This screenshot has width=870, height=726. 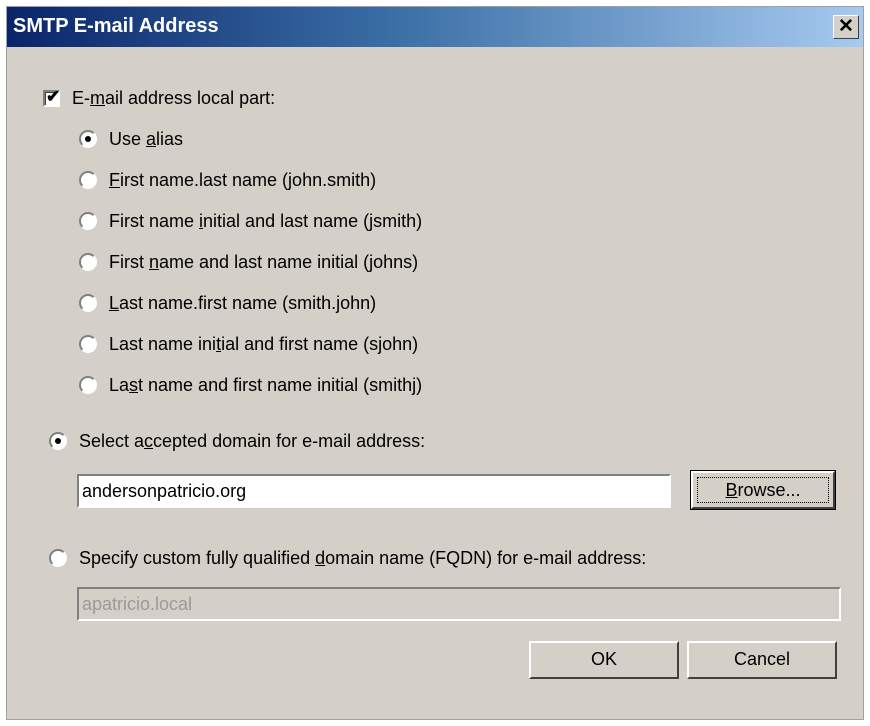 I want to click on accepted-domain-radio, so click(x=58, y=441).